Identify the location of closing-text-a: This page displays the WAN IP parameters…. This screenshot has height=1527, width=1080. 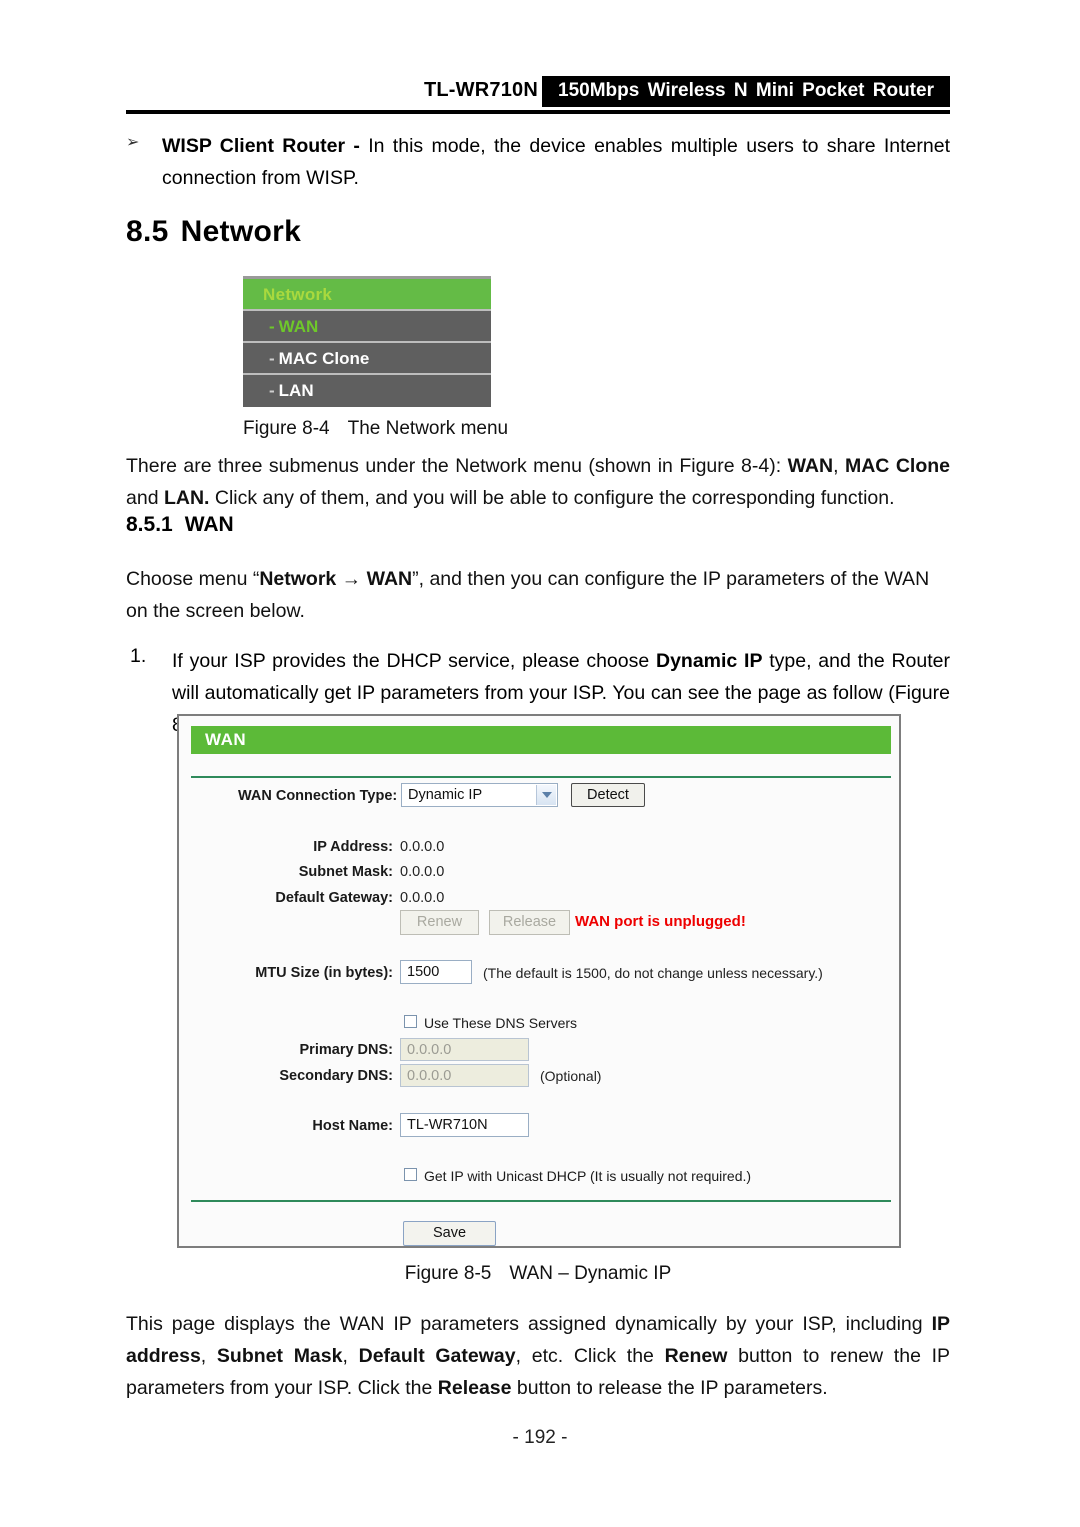
(529, 1324).